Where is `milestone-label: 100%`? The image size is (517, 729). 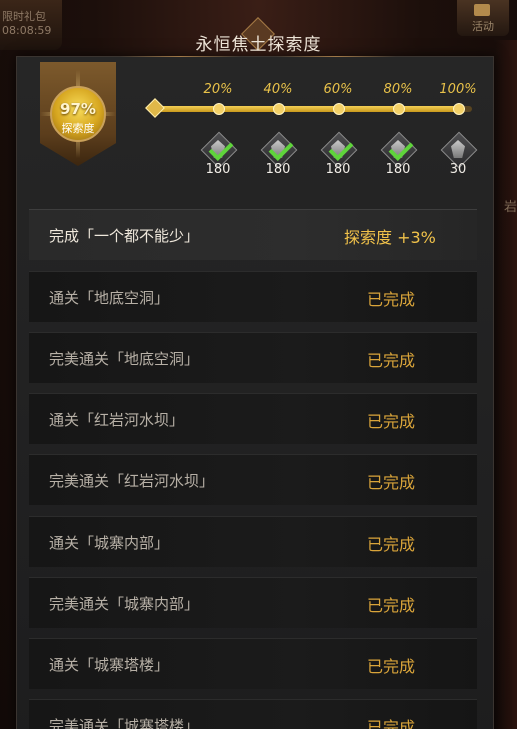
milestone-label: 100% is located at coordinates (458, 89).